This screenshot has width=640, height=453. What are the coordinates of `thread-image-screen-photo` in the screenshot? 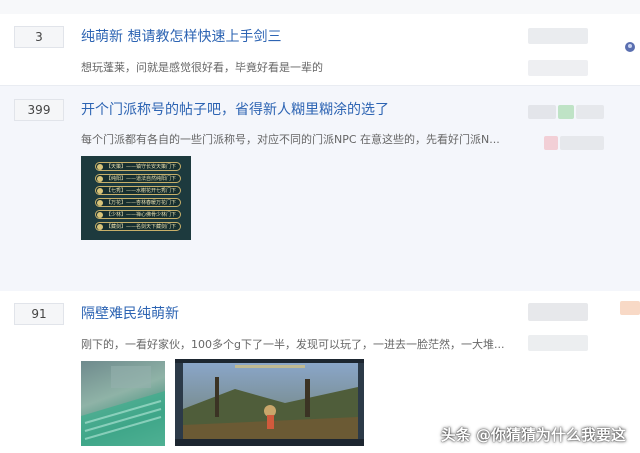 It's located at (123, 403).